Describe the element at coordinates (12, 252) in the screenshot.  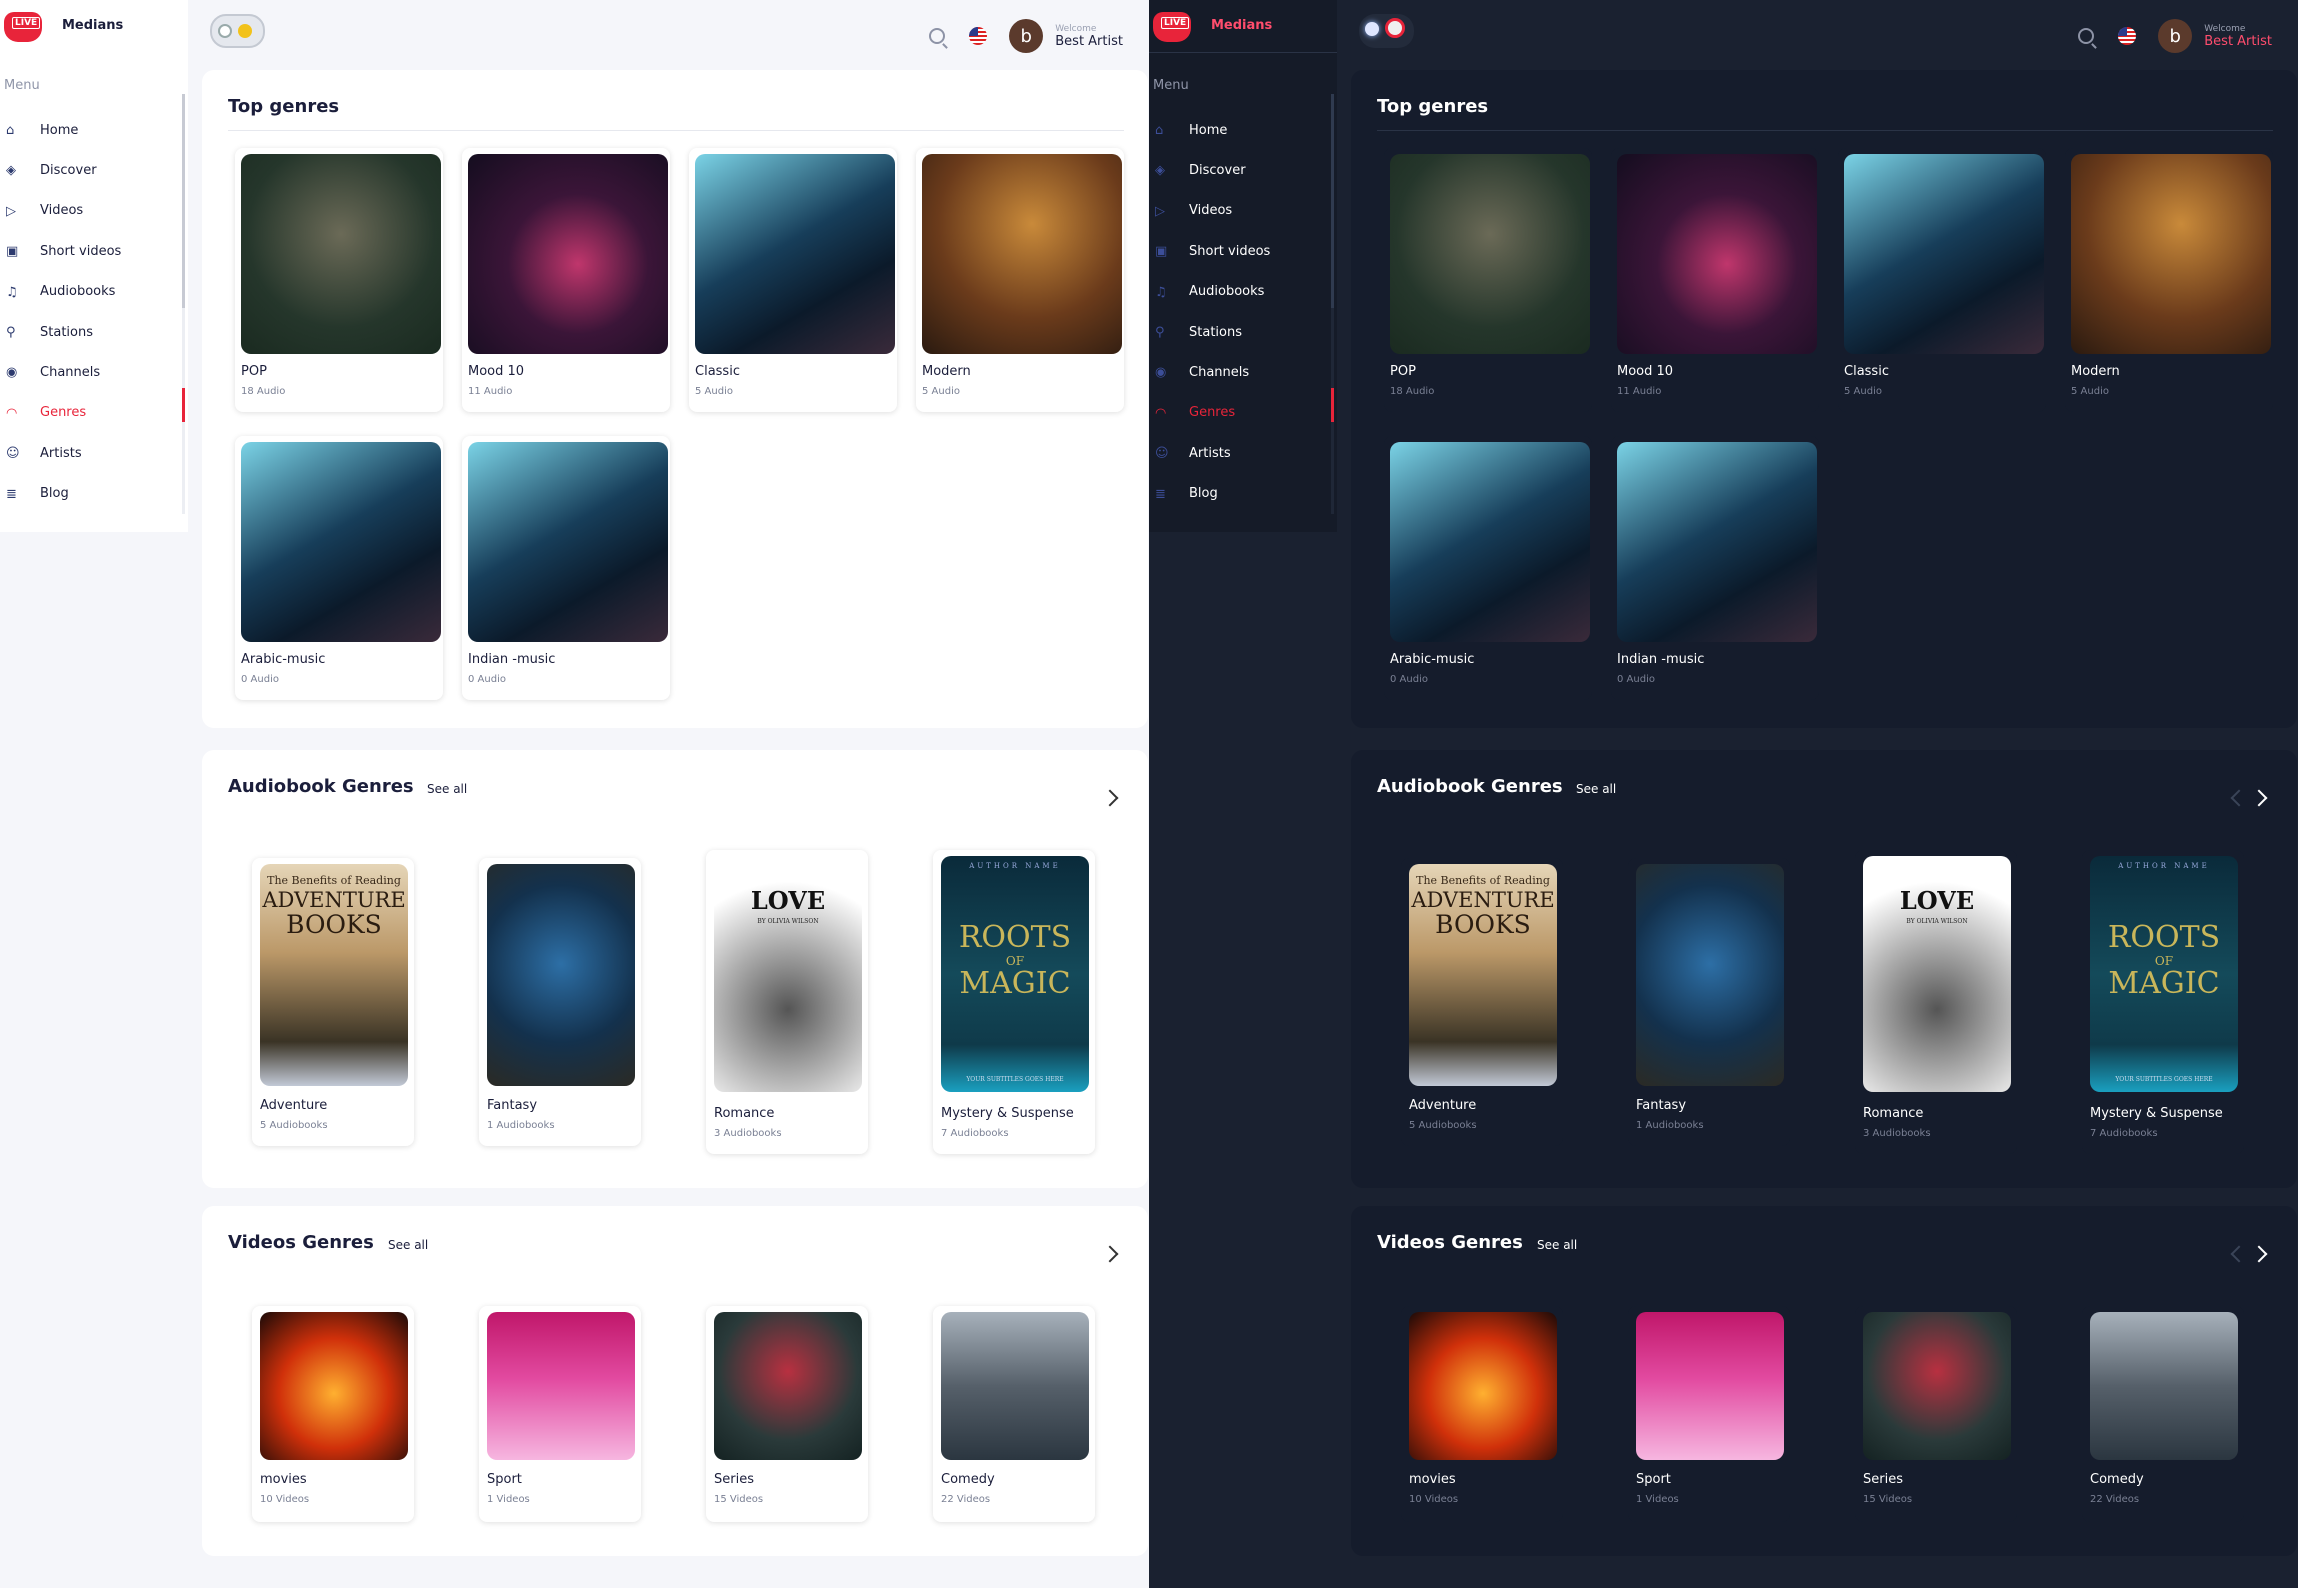
I see `short-video-icon: ▣` at that location.